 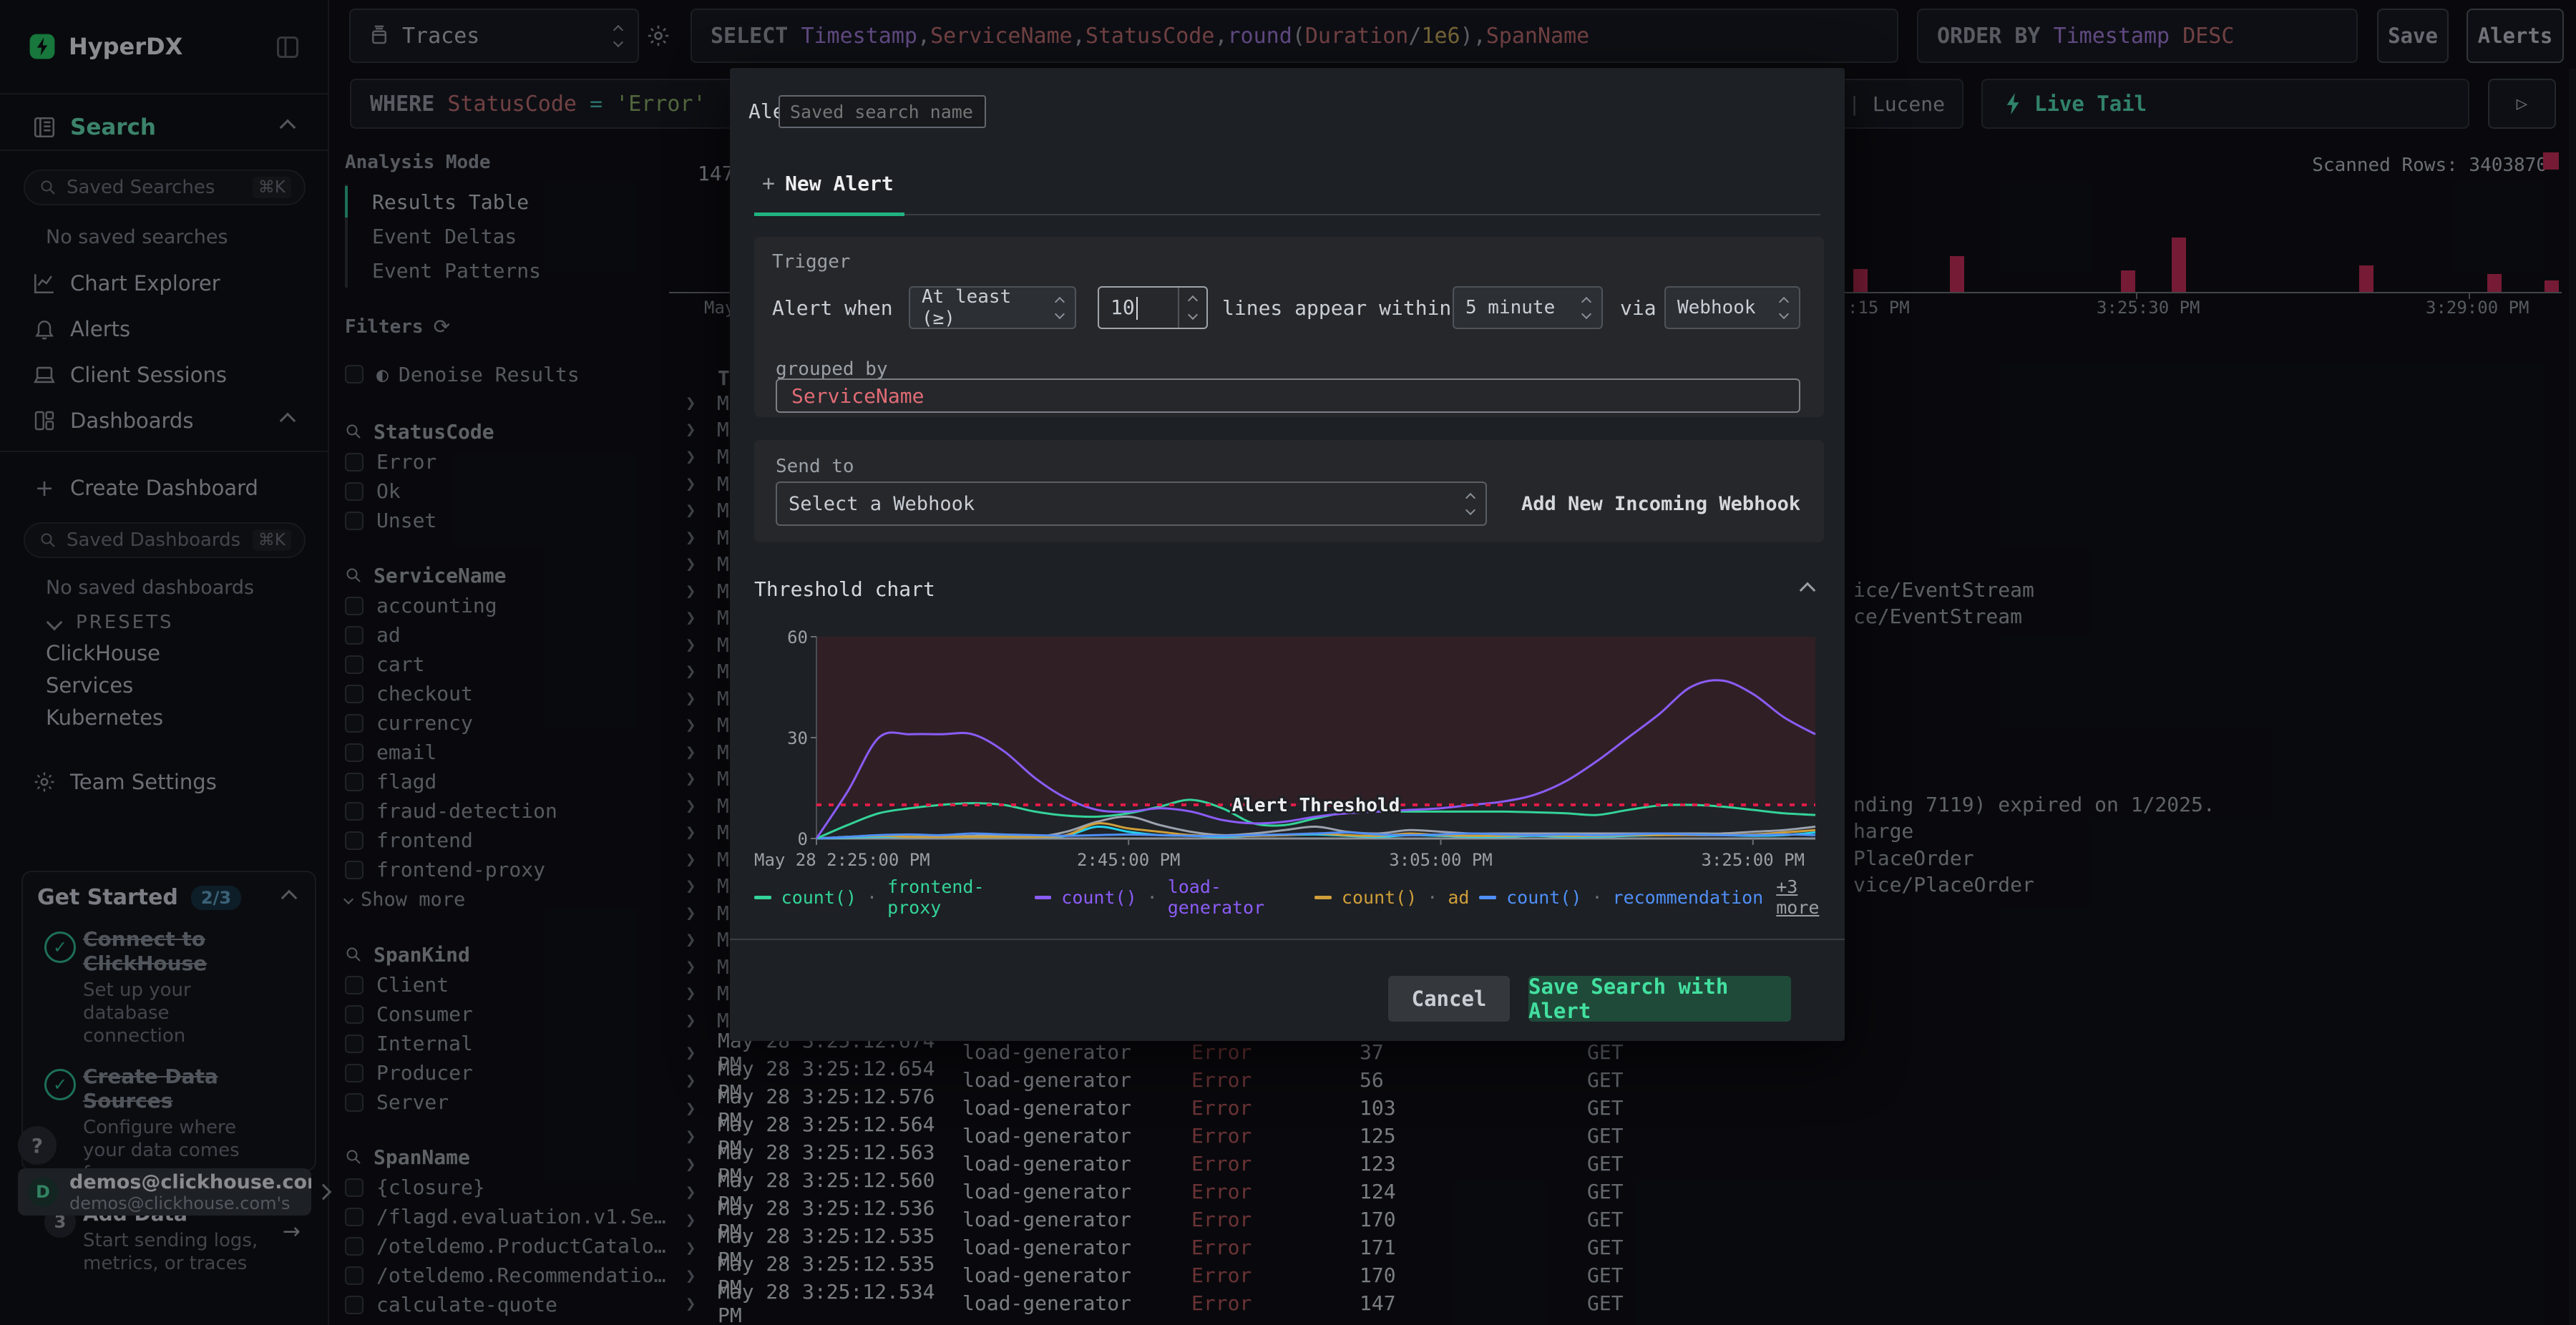 What do you see at coordinates (1753, 860) in the screenshot?
I see `svg-text: 3:25:00 PM` at bounding box center [1753, 860].